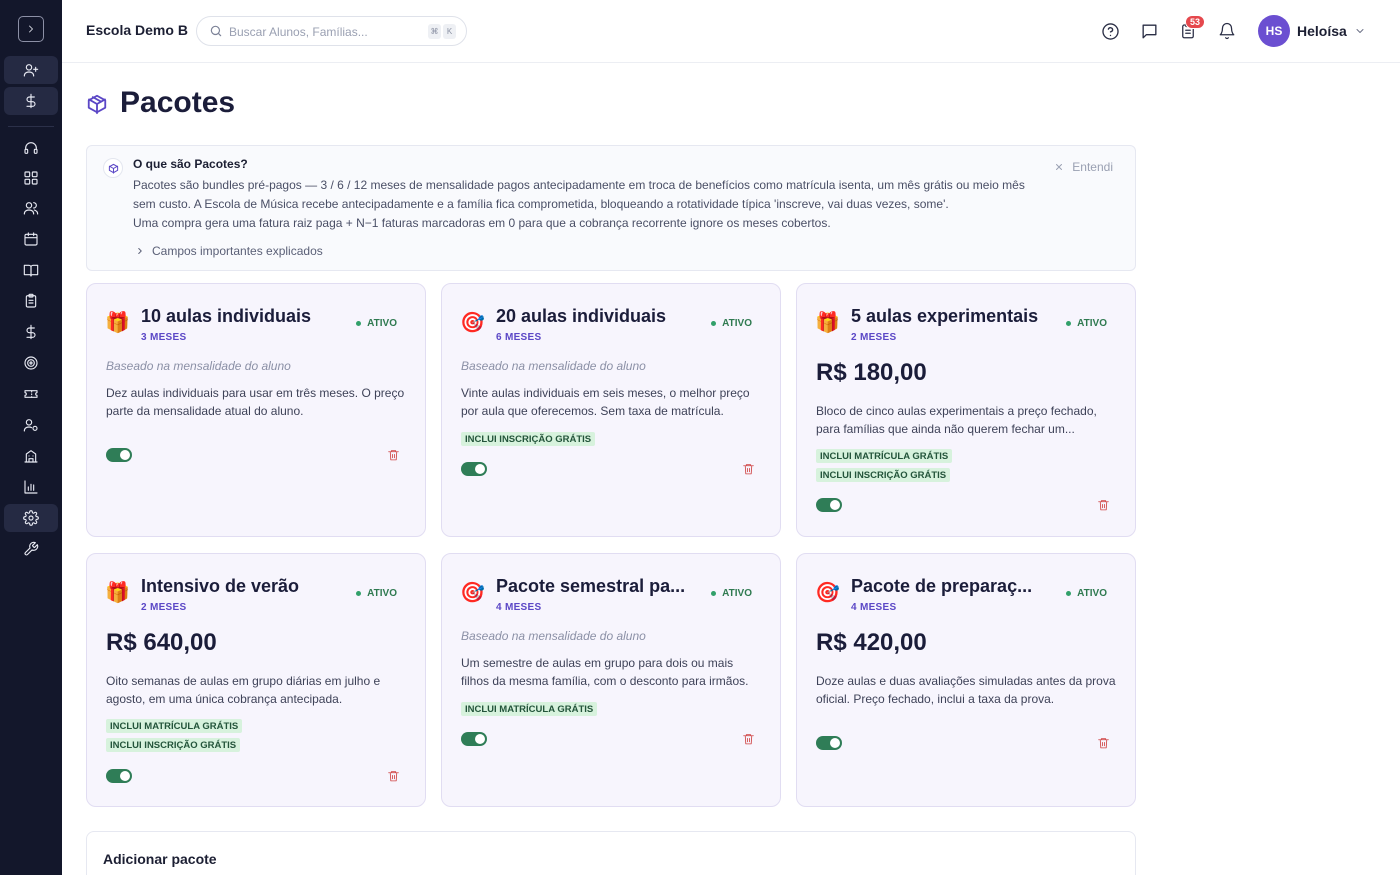 This screenshot has width=1400, height=875. I want to click on status-badge: ATIVO, so click(376, 593).